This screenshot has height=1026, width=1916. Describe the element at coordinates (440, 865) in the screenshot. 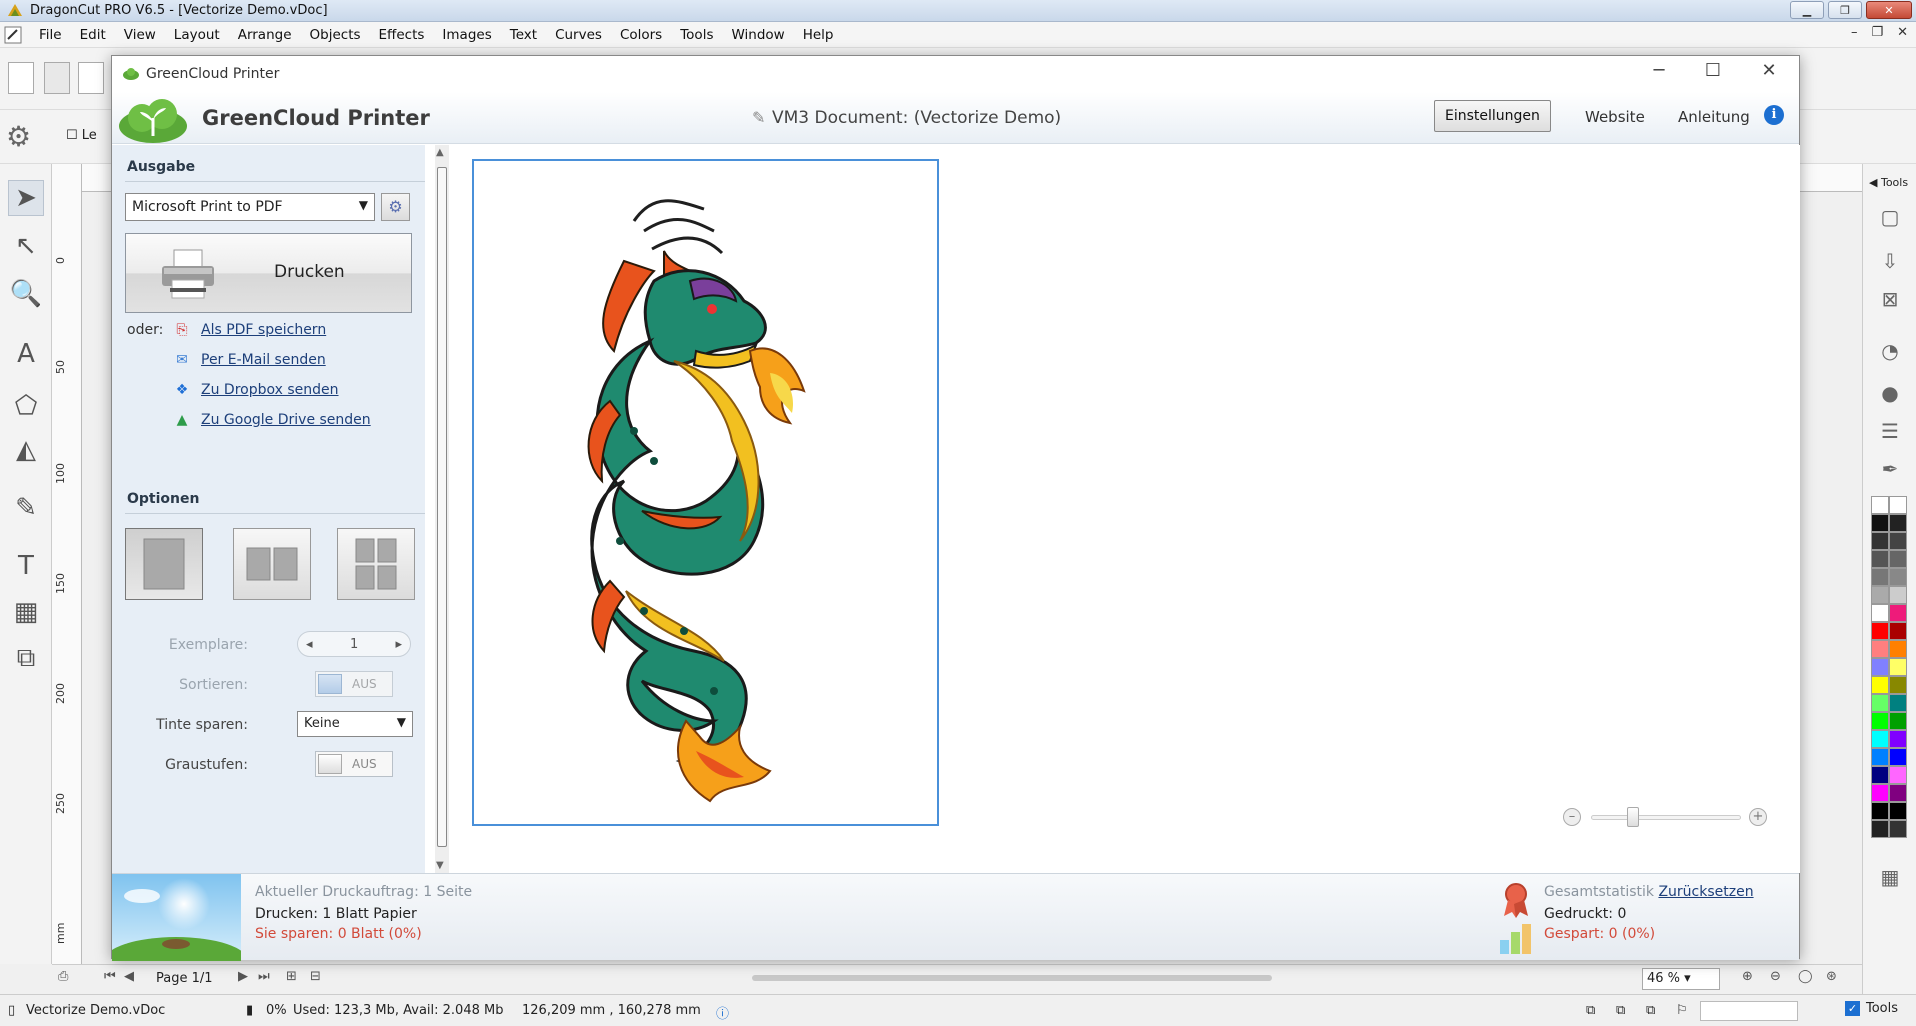

I see `scroll-down-icon: ▼` at that location.